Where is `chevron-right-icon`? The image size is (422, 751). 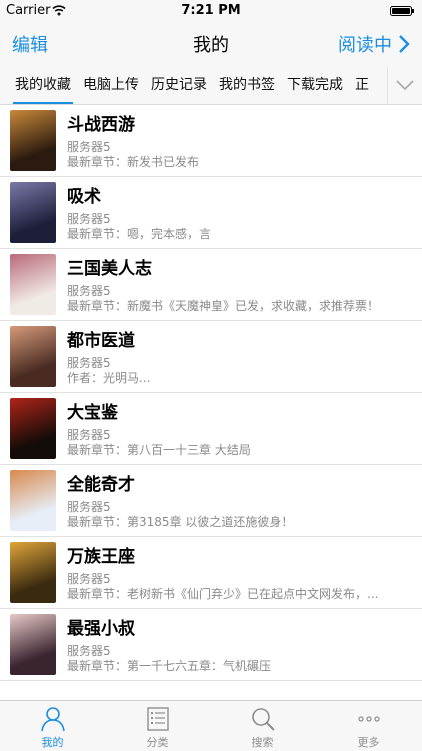 chevron-right-icon is located at coordinates (404, 44).